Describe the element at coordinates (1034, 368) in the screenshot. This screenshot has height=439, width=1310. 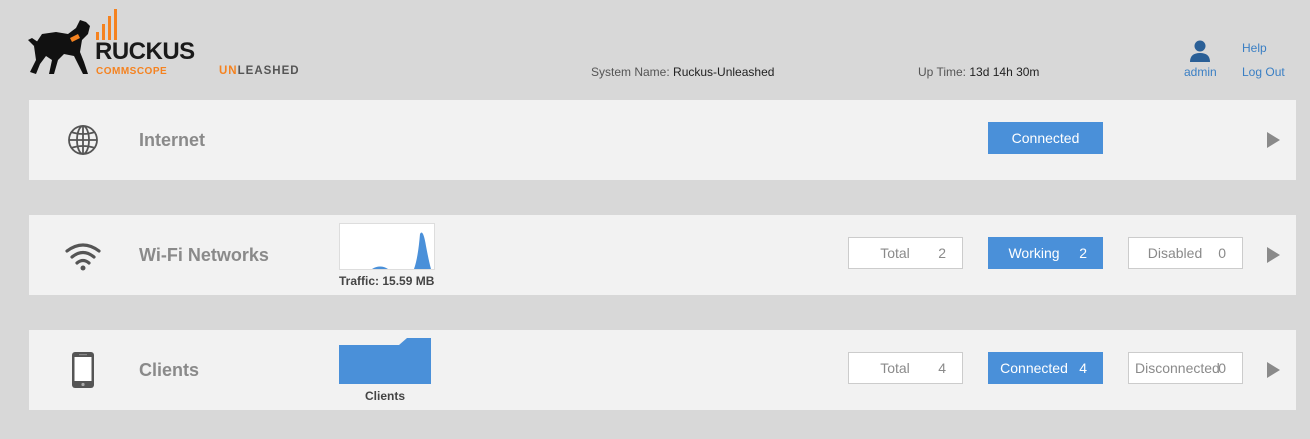
I see `clients-connected-label: Connected` at that location.